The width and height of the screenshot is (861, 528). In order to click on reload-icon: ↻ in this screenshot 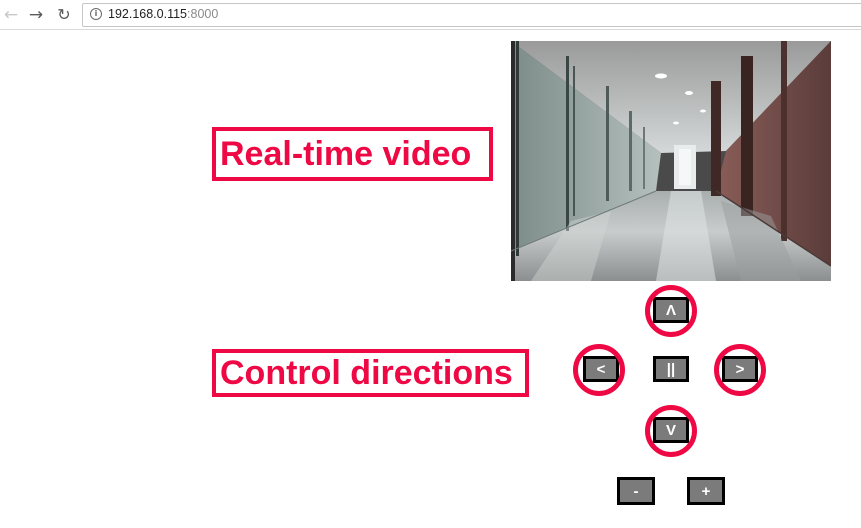, I will do `click(64, 15)`.